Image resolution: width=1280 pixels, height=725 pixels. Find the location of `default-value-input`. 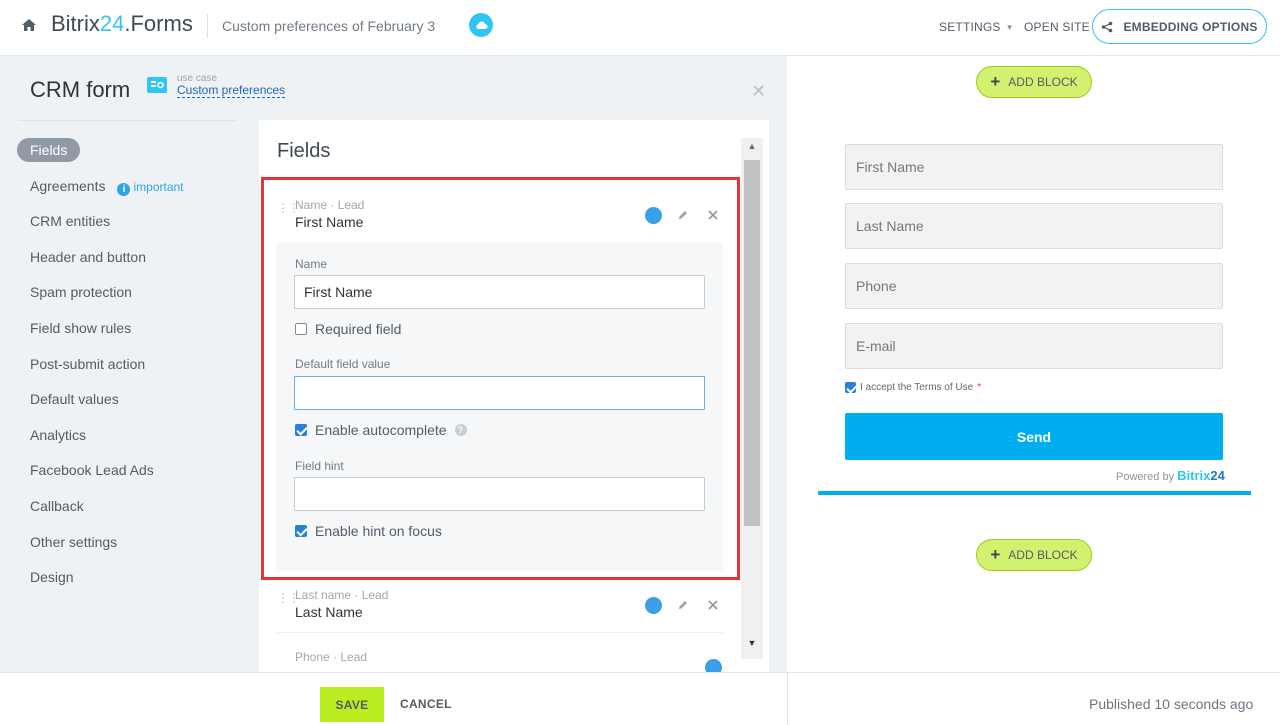

default-value-input is located at coordinates (499, 393).